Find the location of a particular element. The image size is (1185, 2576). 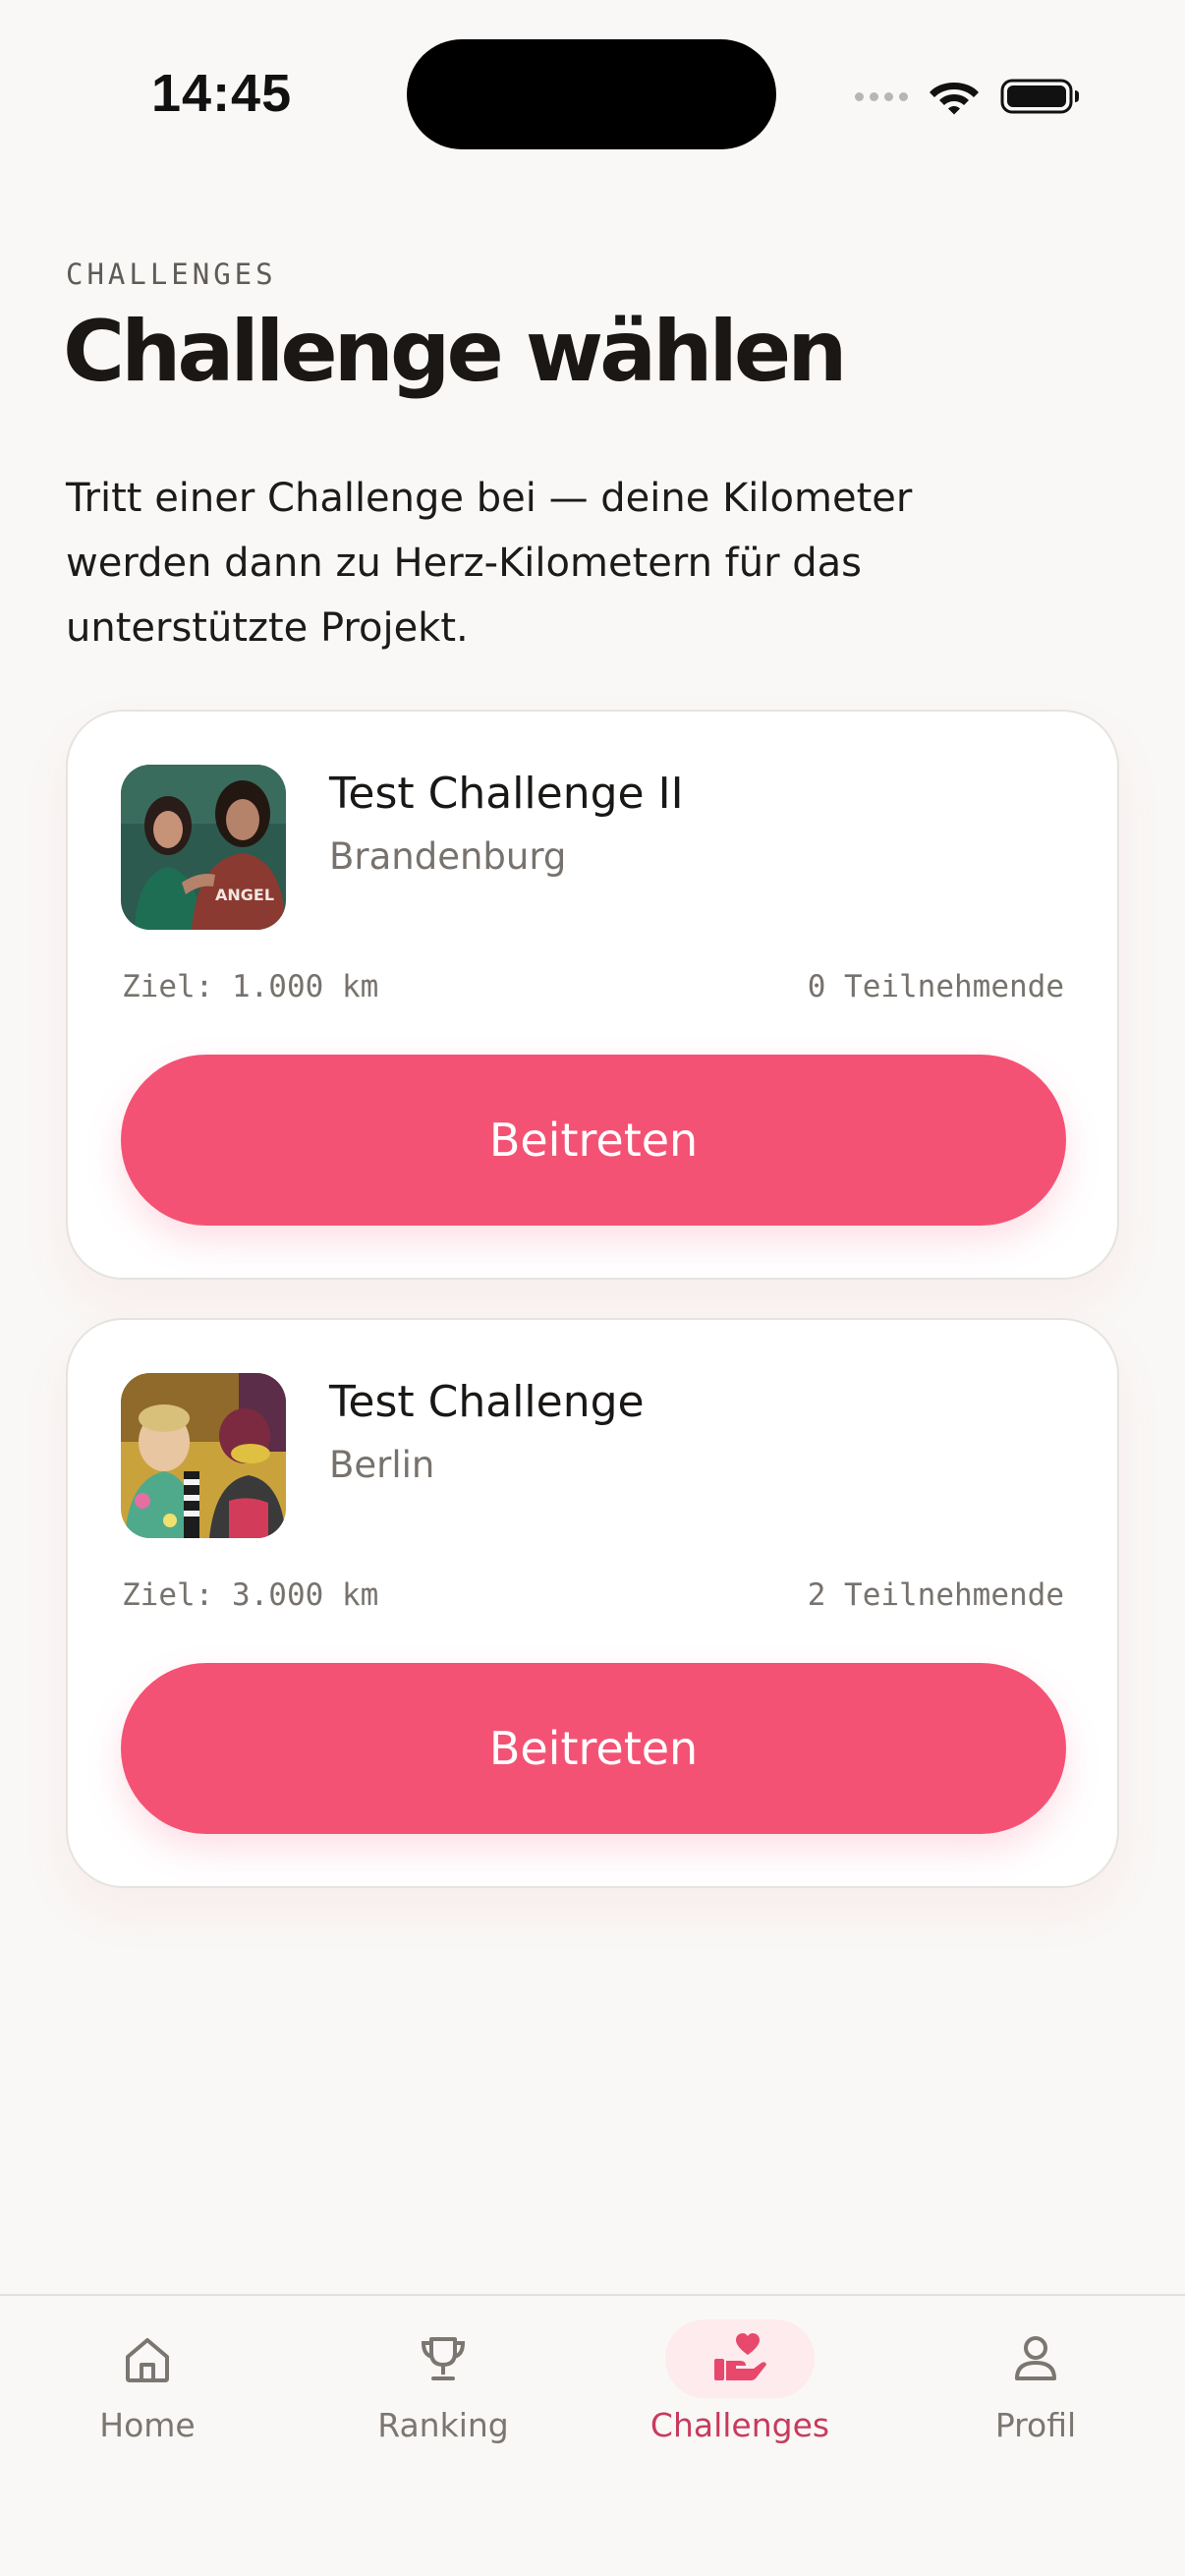

wifi-icon is located at coordinates (955, 99).